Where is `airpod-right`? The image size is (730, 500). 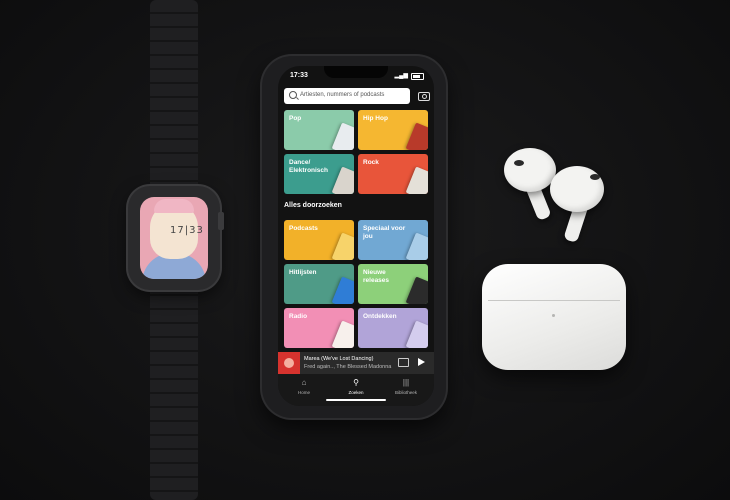 airpod-right is located at coordinates (577, 189).